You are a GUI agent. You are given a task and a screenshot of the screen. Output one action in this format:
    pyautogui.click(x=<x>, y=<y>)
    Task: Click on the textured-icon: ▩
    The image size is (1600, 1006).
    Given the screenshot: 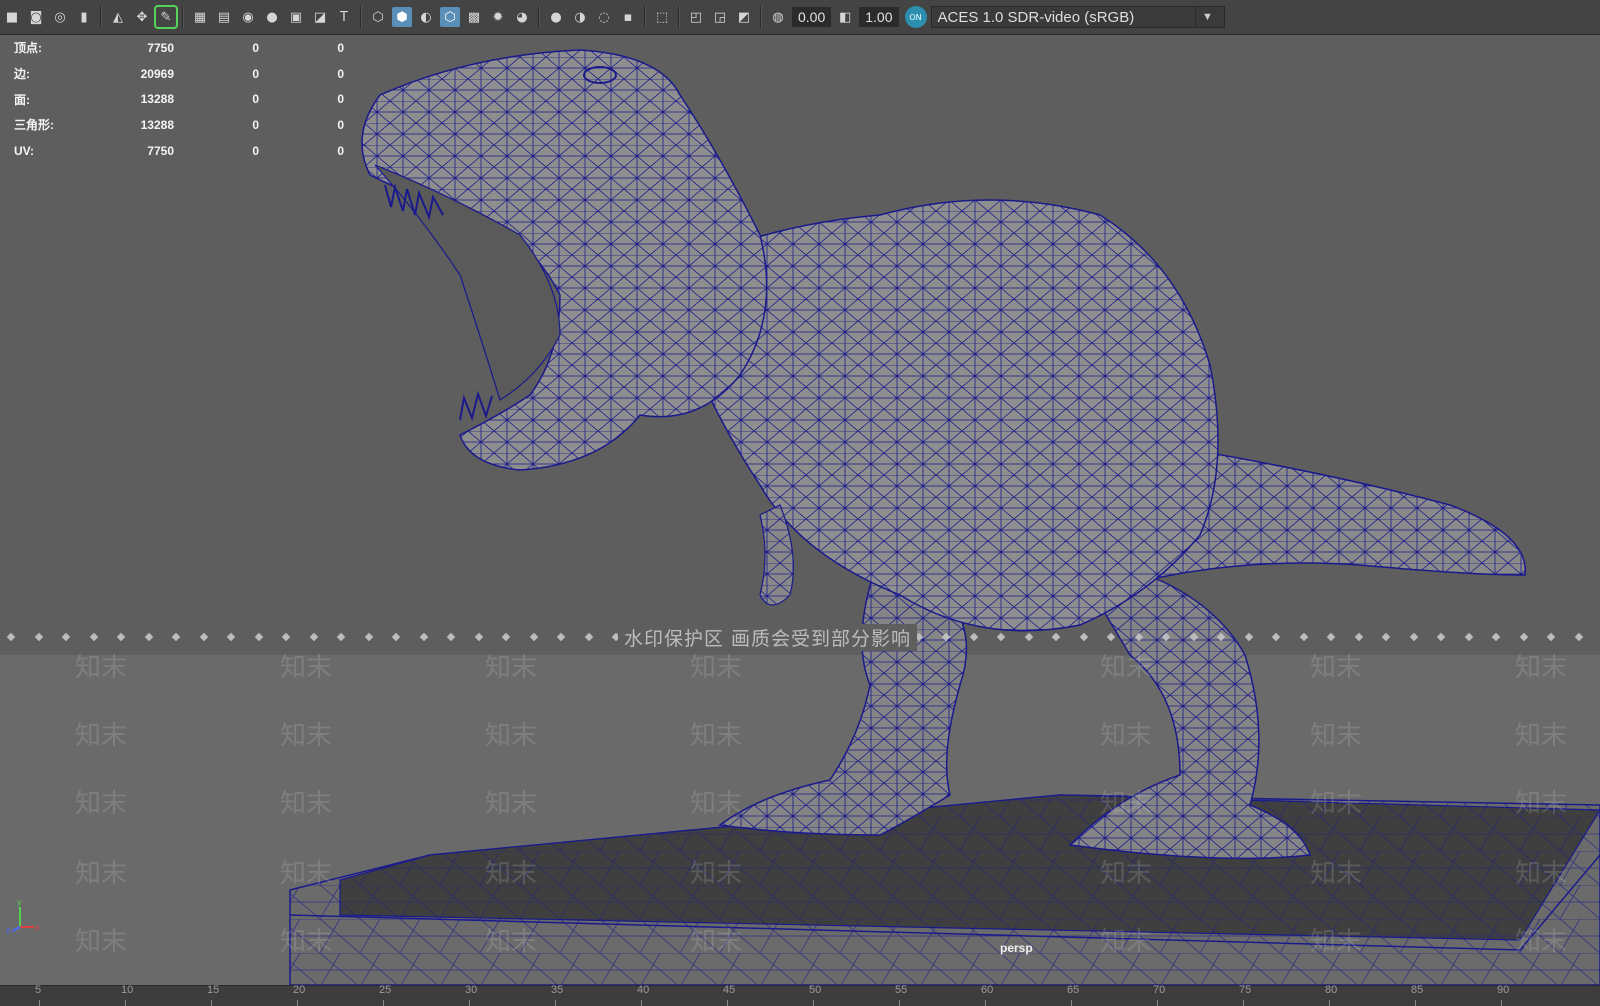 What is the action you would take?
    pyautogui.click(x=474, y=17)
    